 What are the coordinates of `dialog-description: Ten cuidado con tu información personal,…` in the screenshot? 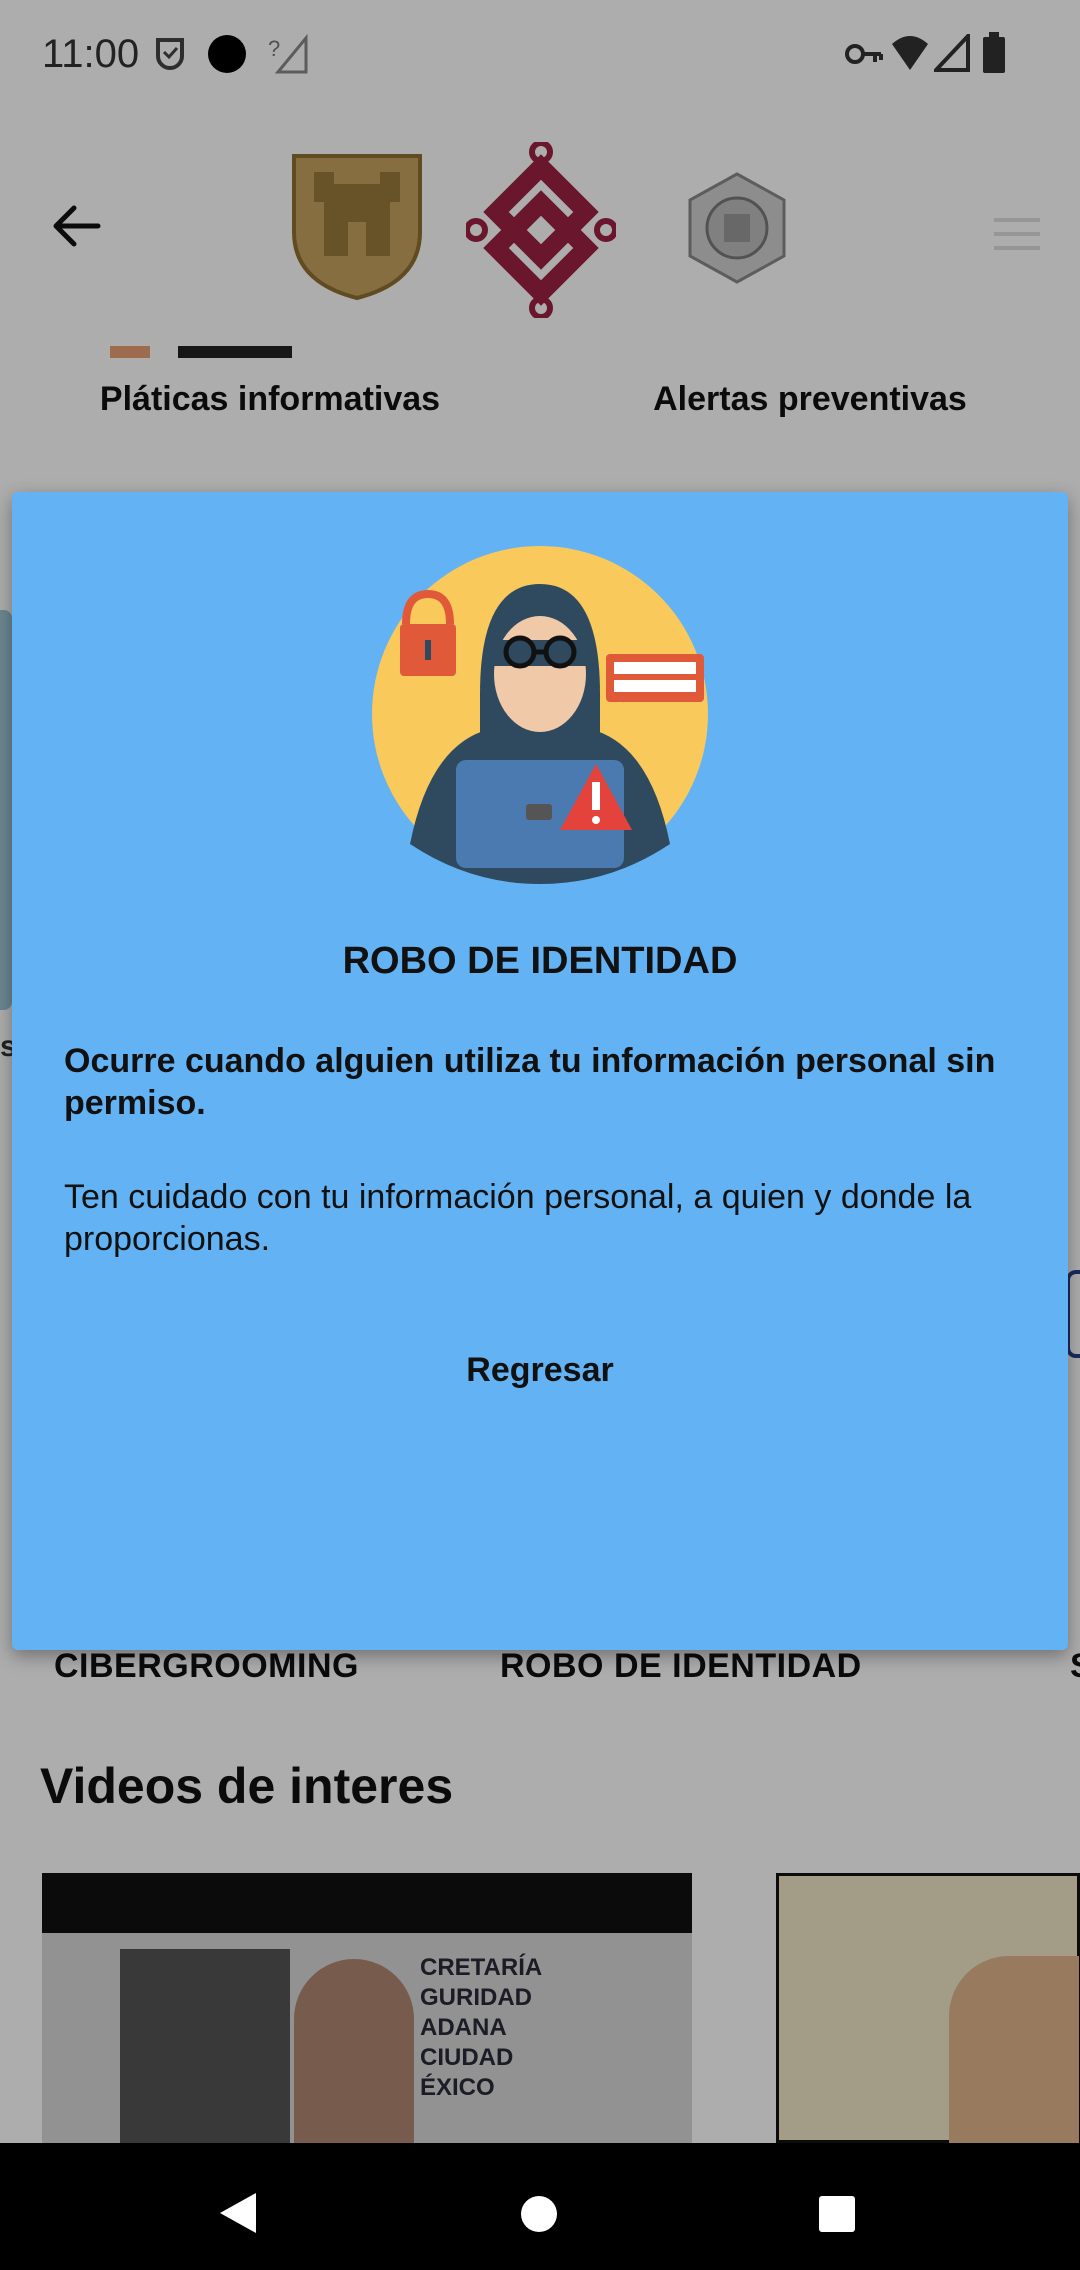 It's located at (518, 1218).